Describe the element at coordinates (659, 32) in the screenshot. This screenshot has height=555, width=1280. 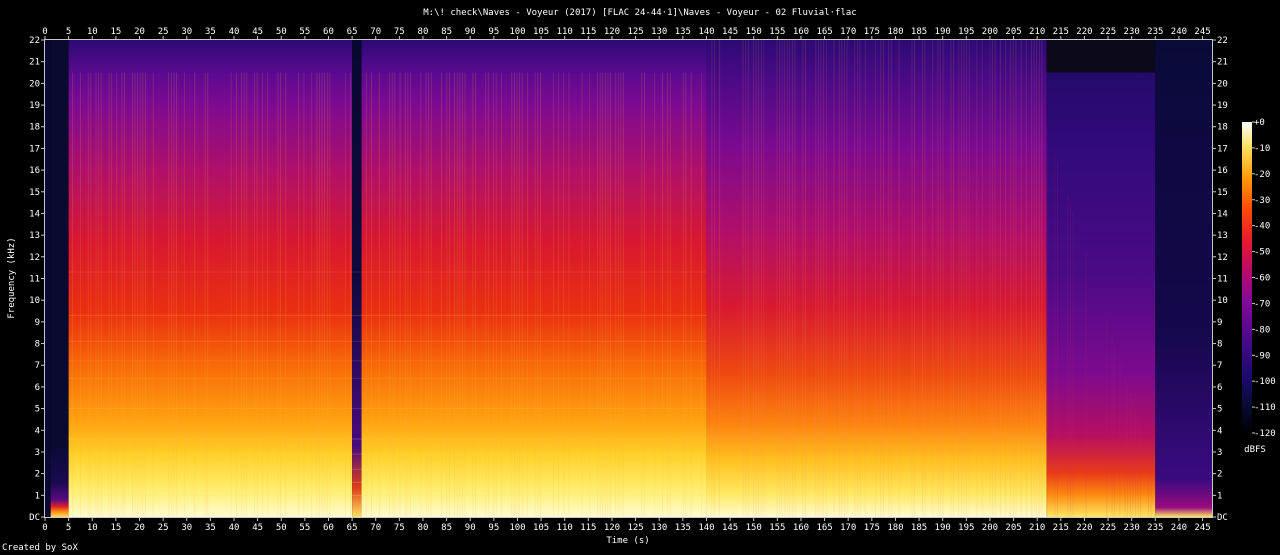
I see `x-tick-label-top: 130` at that location.